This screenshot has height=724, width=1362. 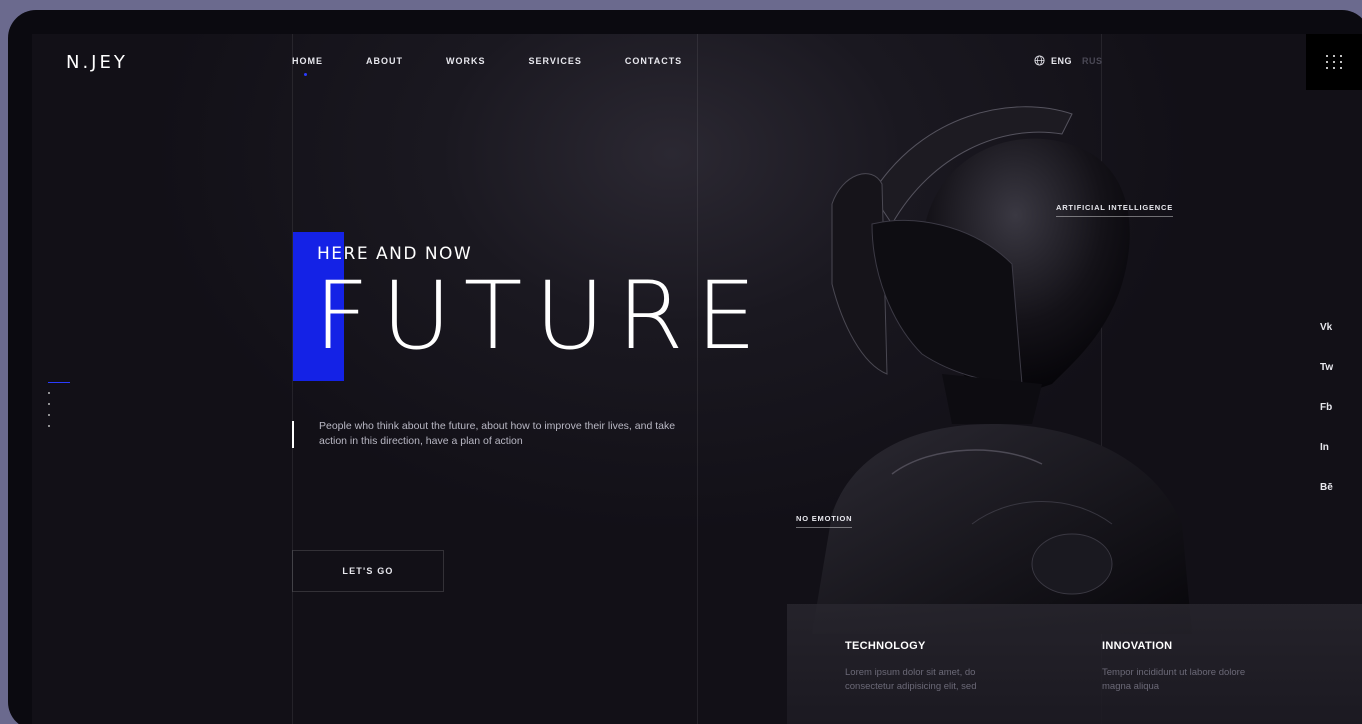 I want to click on social-links: Vk Tw Fb In Bē, so click(x=1326, y=408).